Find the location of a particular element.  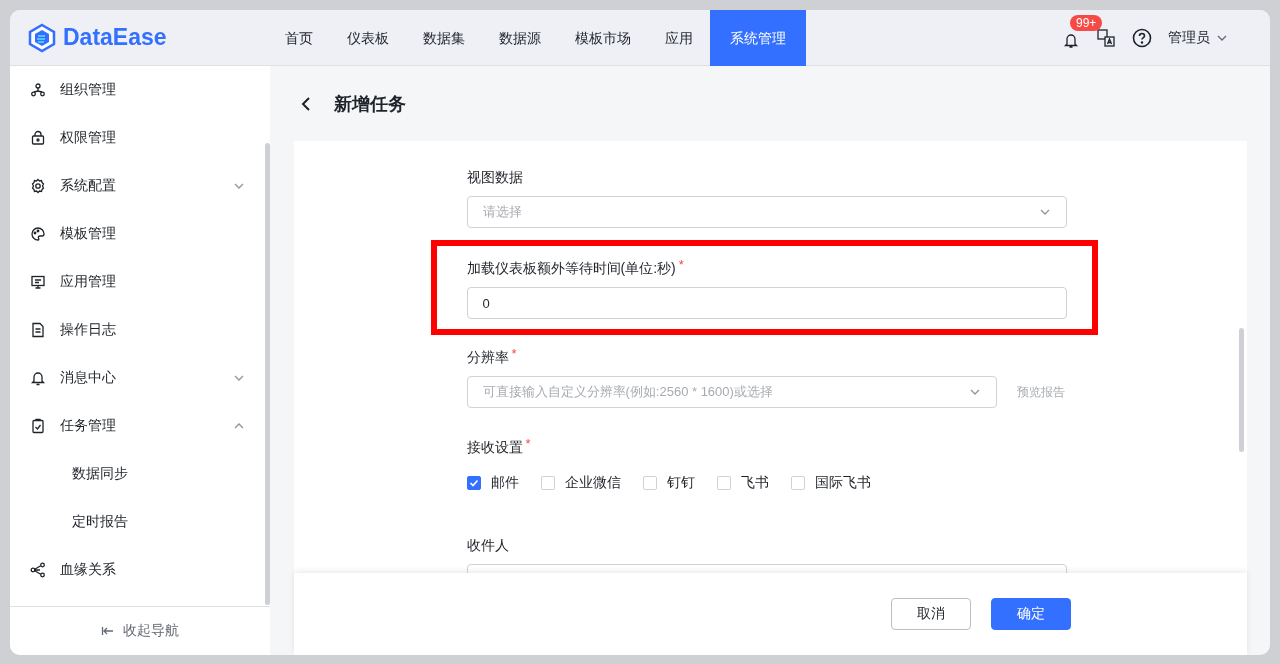

sidebar-item-label: 消息中心 is located at coordinates (88, 378).